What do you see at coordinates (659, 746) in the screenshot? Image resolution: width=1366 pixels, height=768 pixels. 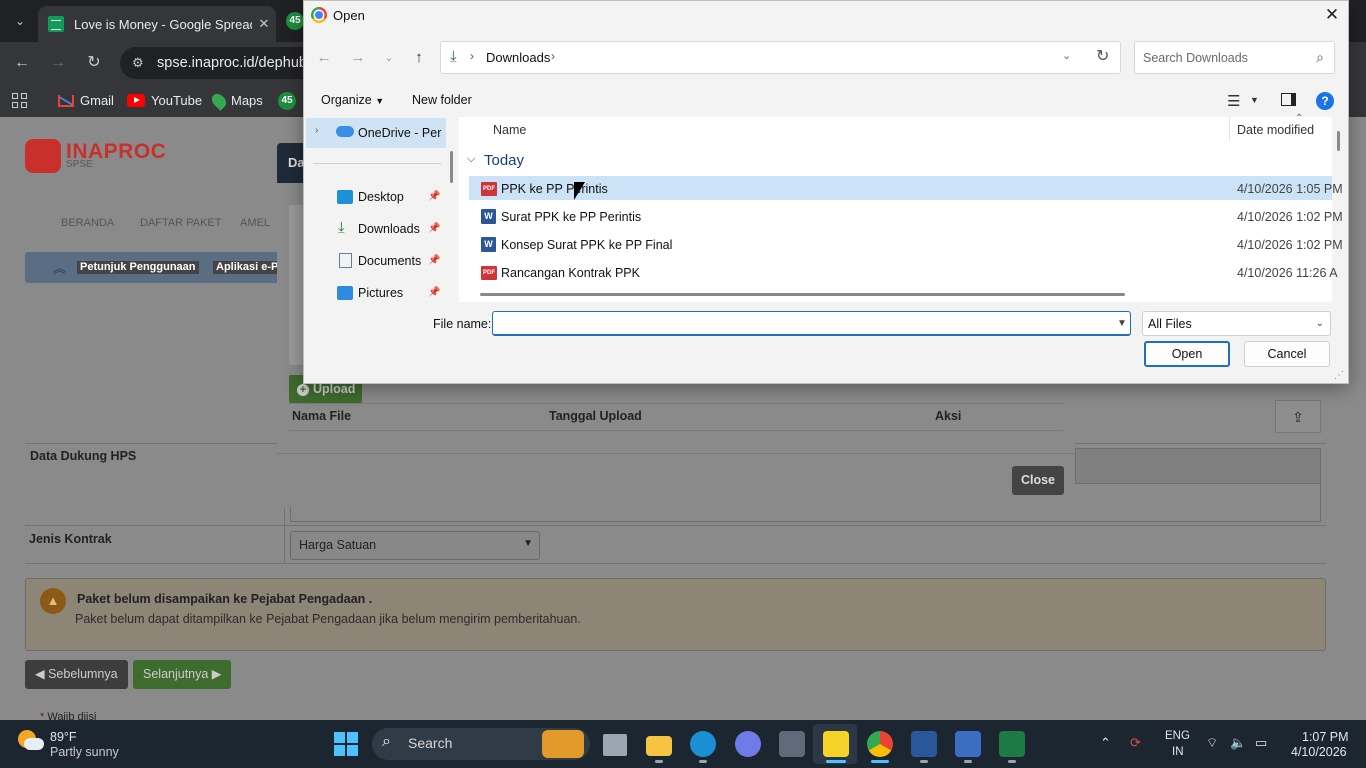 I see `file-explorer-icon` at bounding box center [659, 746].